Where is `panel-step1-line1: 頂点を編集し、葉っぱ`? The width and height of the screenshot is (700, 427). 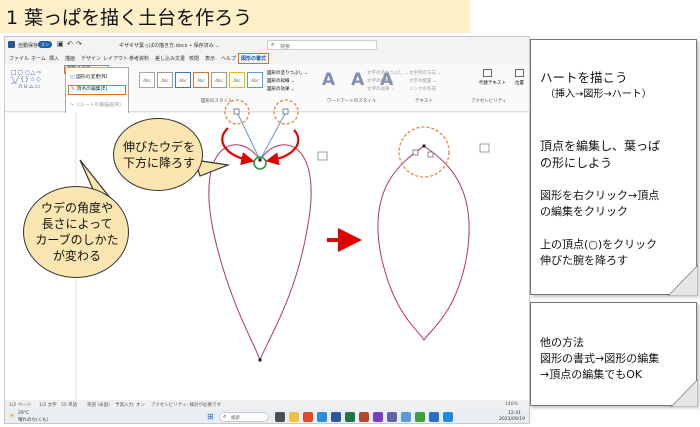
panel-step1-line1: 頂点を編集し、葉っぱ is located at coordinates (600, 146).